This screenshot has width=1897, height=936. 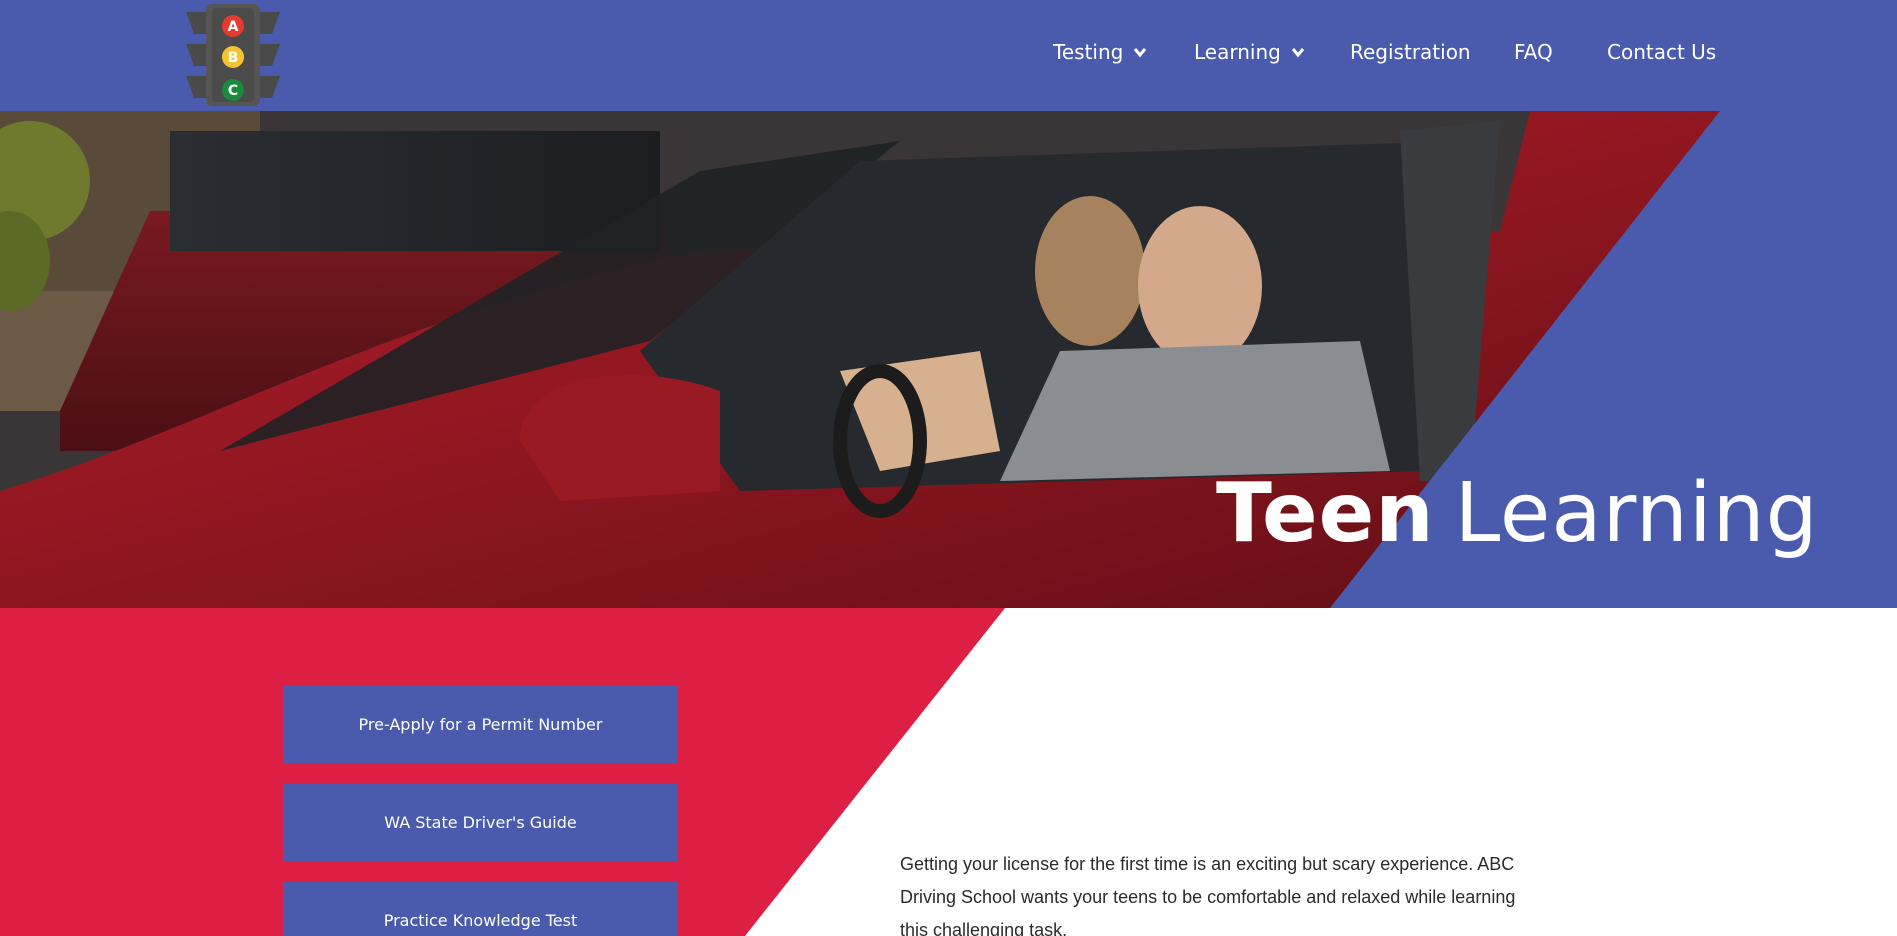 I want to click on nav-item-faq-label: FAQ, so click(x=1533, y=52).